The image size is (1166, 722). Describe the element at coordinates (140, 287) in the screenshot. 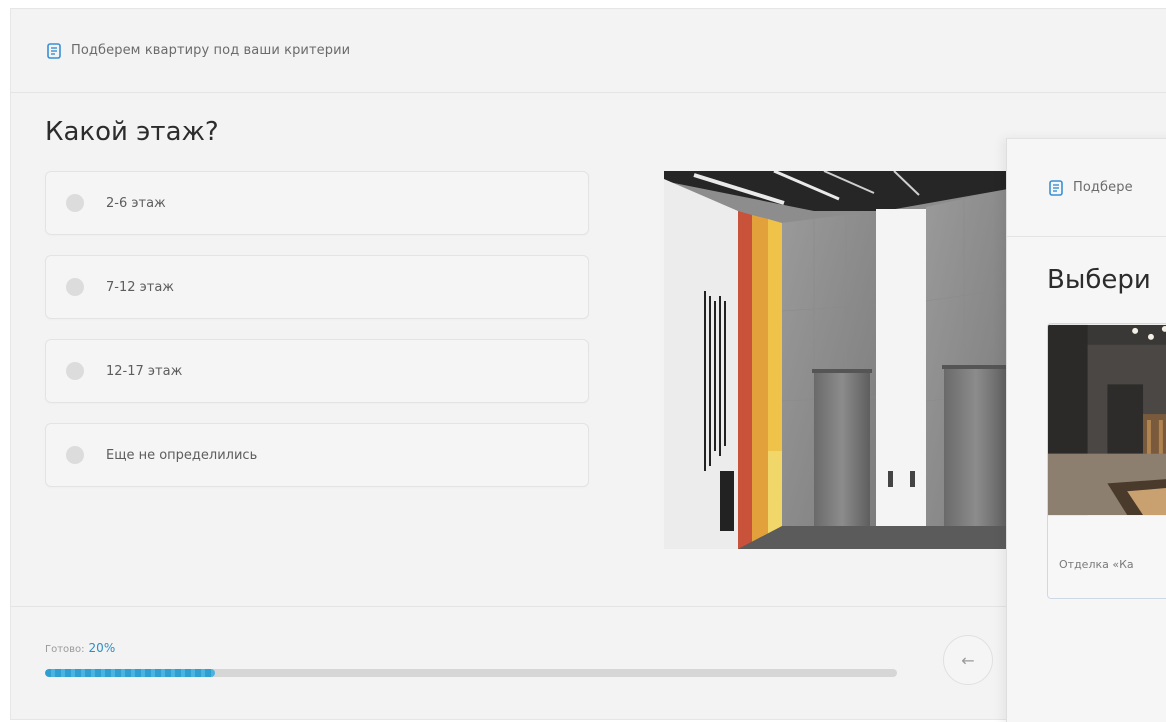

I see `option-label: 7-12 этаж` at that location.